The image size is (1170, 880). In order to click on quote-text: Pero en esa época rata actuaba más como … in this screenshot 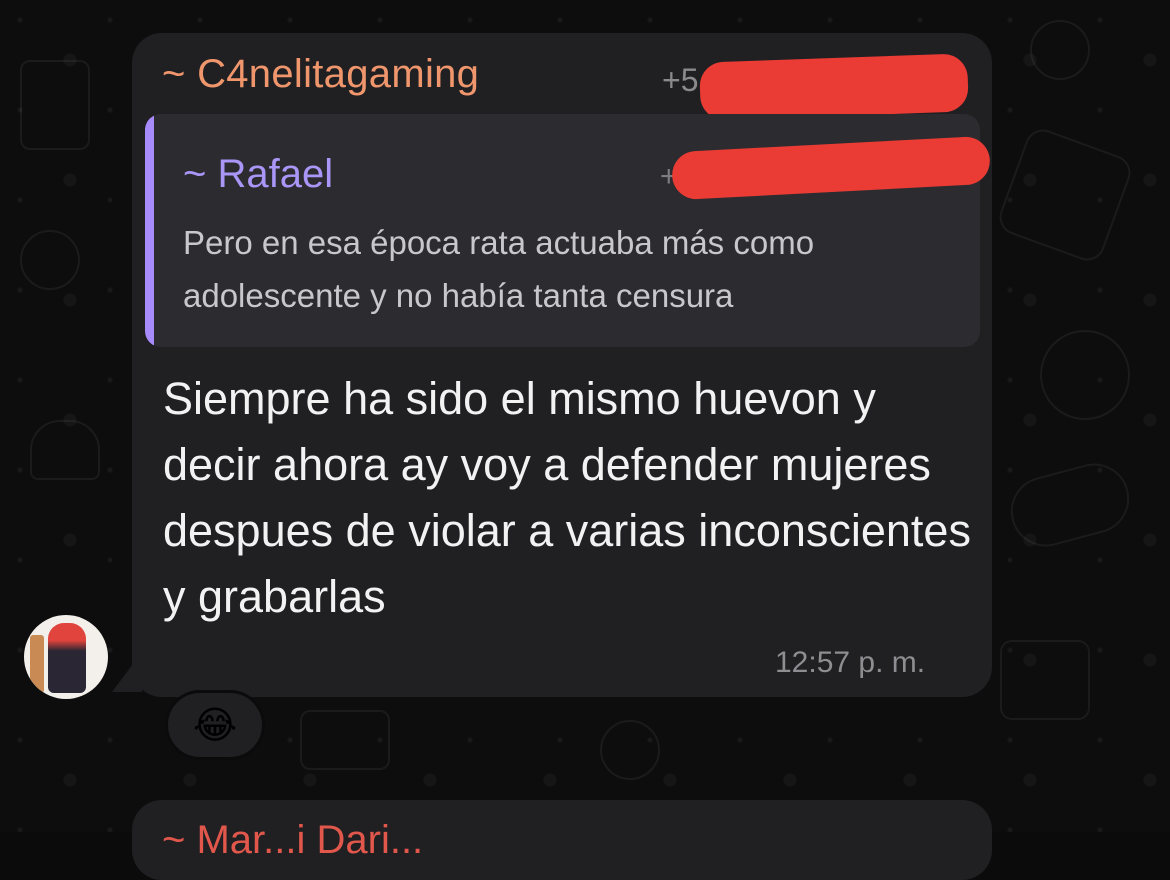, I will do `click(578, 269)`.